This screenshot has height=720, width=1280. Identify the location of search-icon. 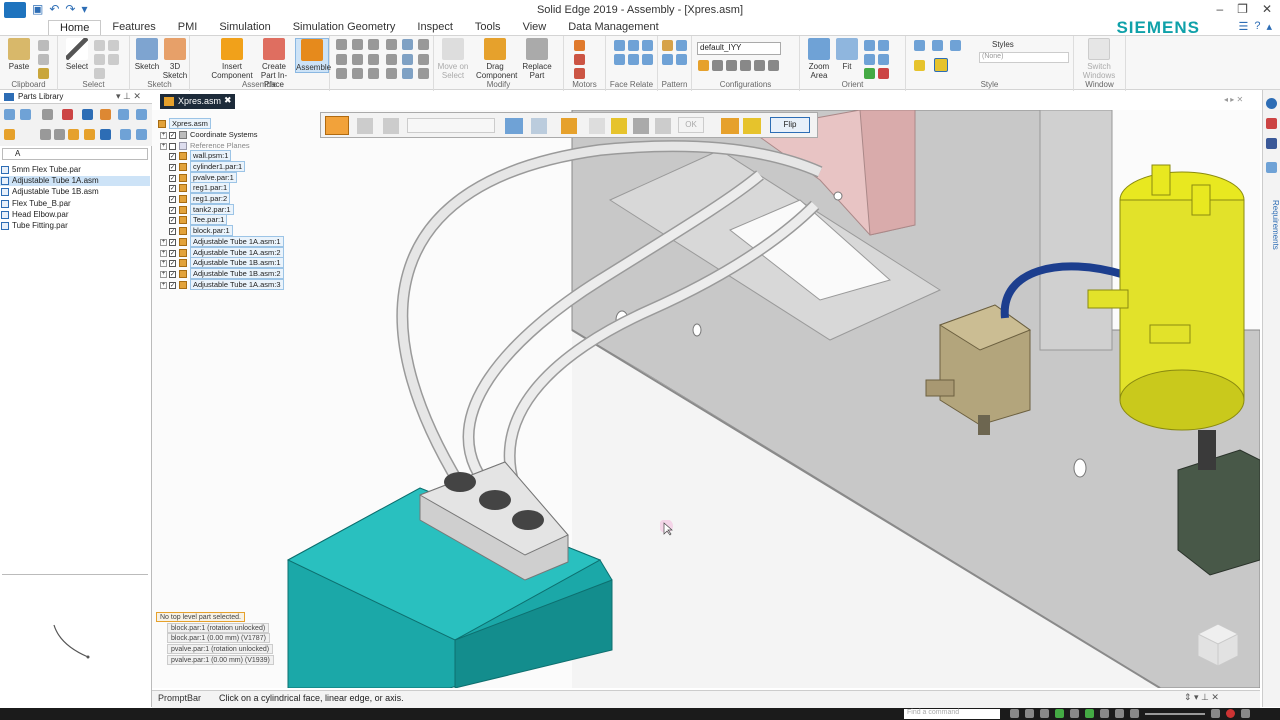
(141, 134).